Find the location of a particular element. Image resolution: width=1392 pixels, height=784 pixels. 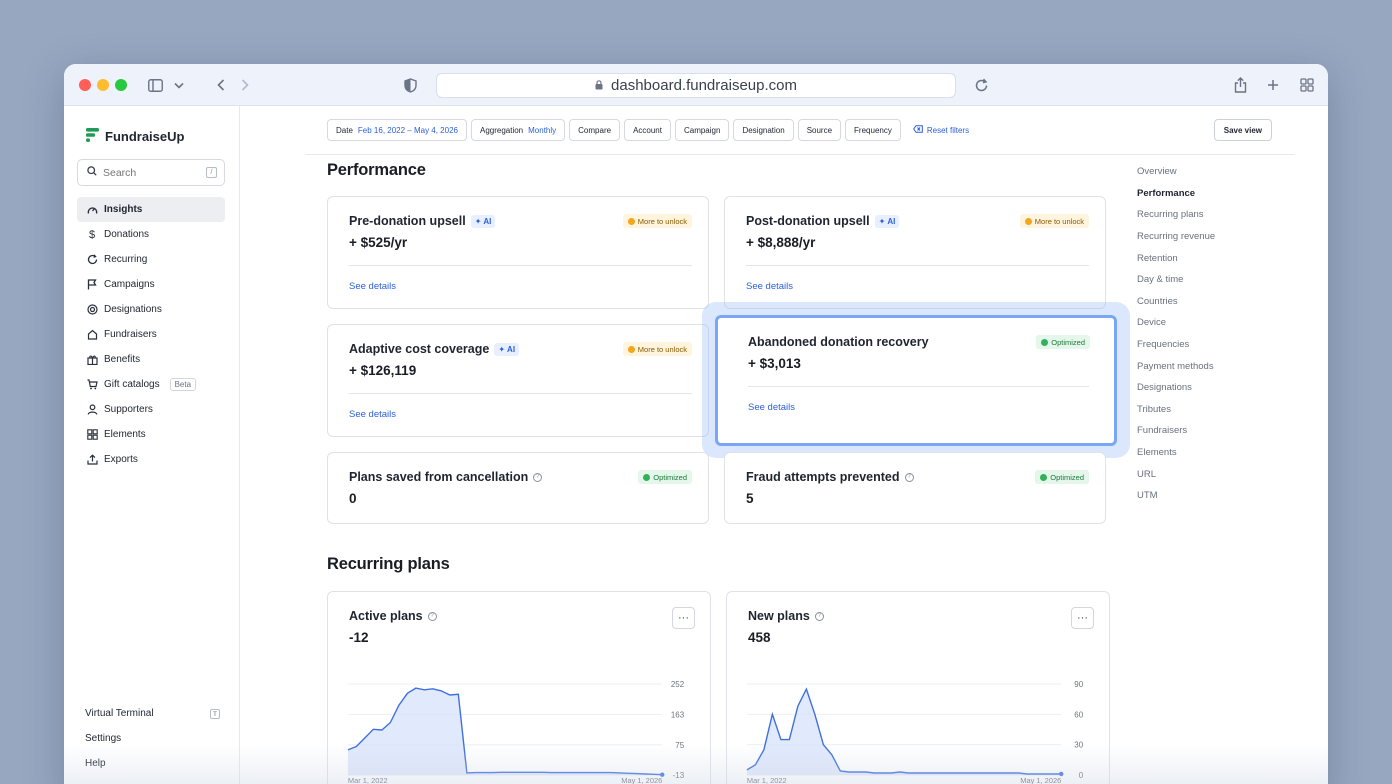

section-nav-item: Elements is located at coordinates (1197, 453).